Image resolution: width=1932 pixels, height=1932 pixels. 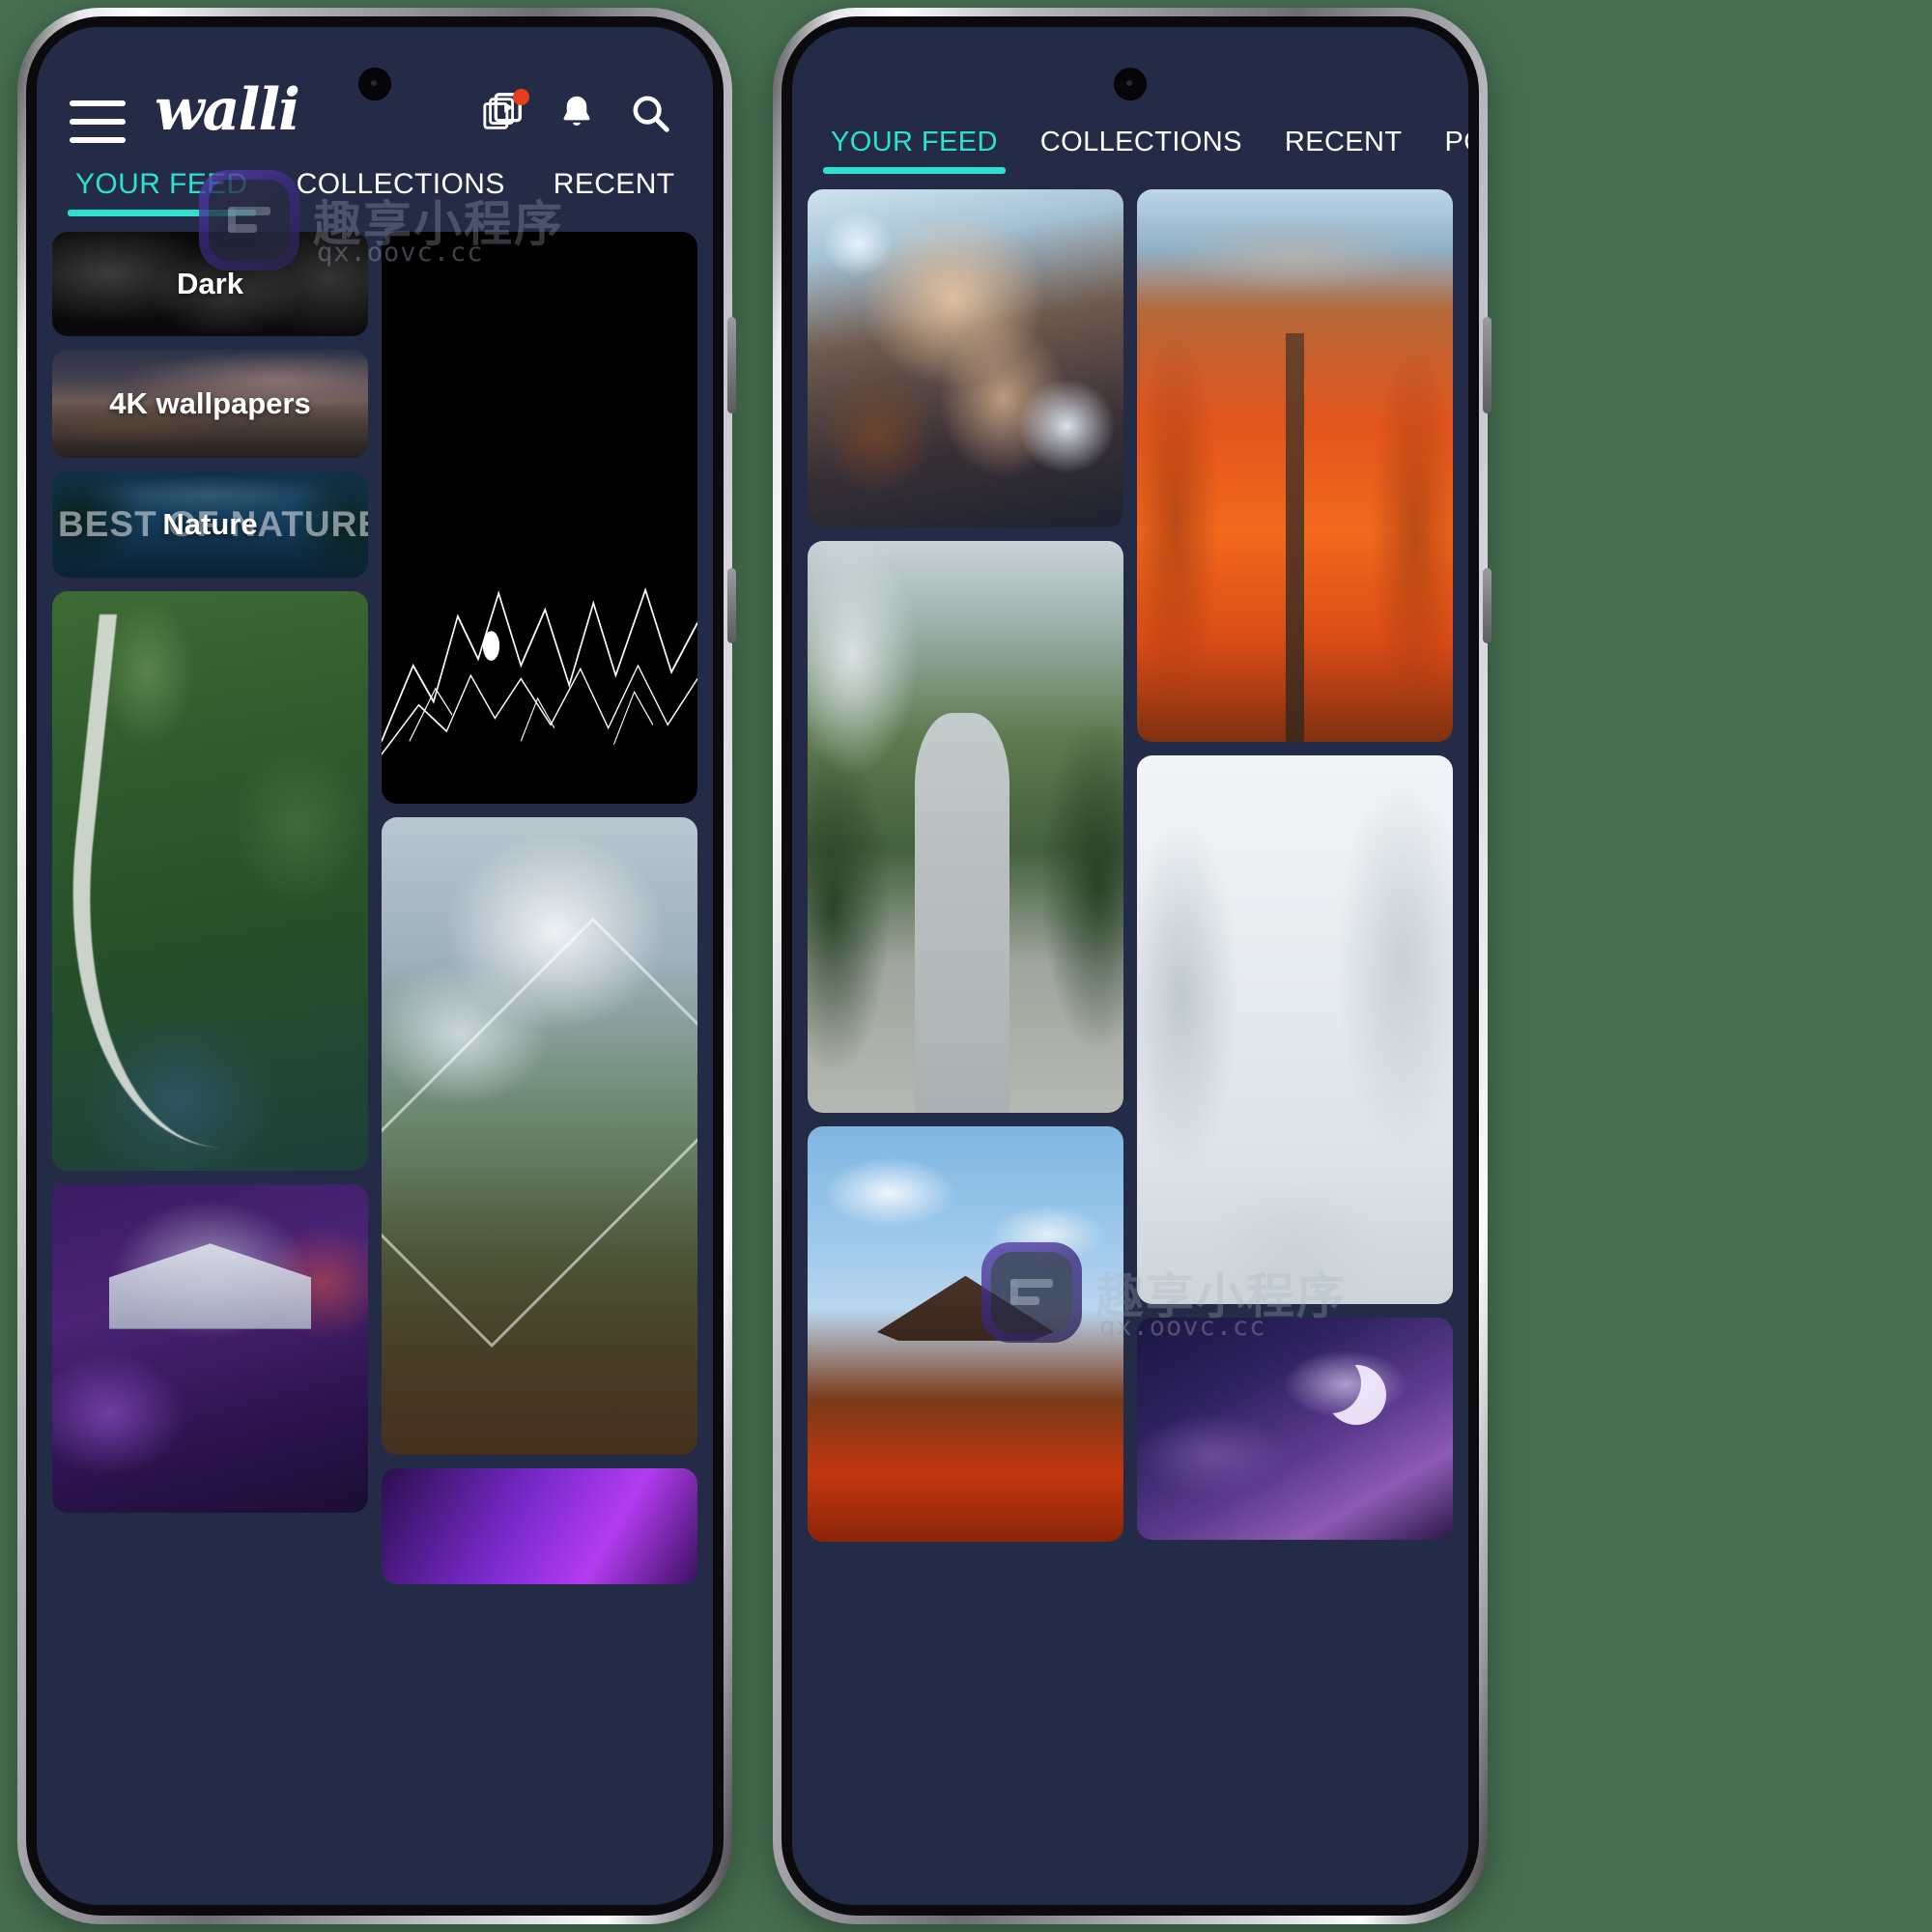 I want to click on feed-column-left, so click(x=965, y=1047).